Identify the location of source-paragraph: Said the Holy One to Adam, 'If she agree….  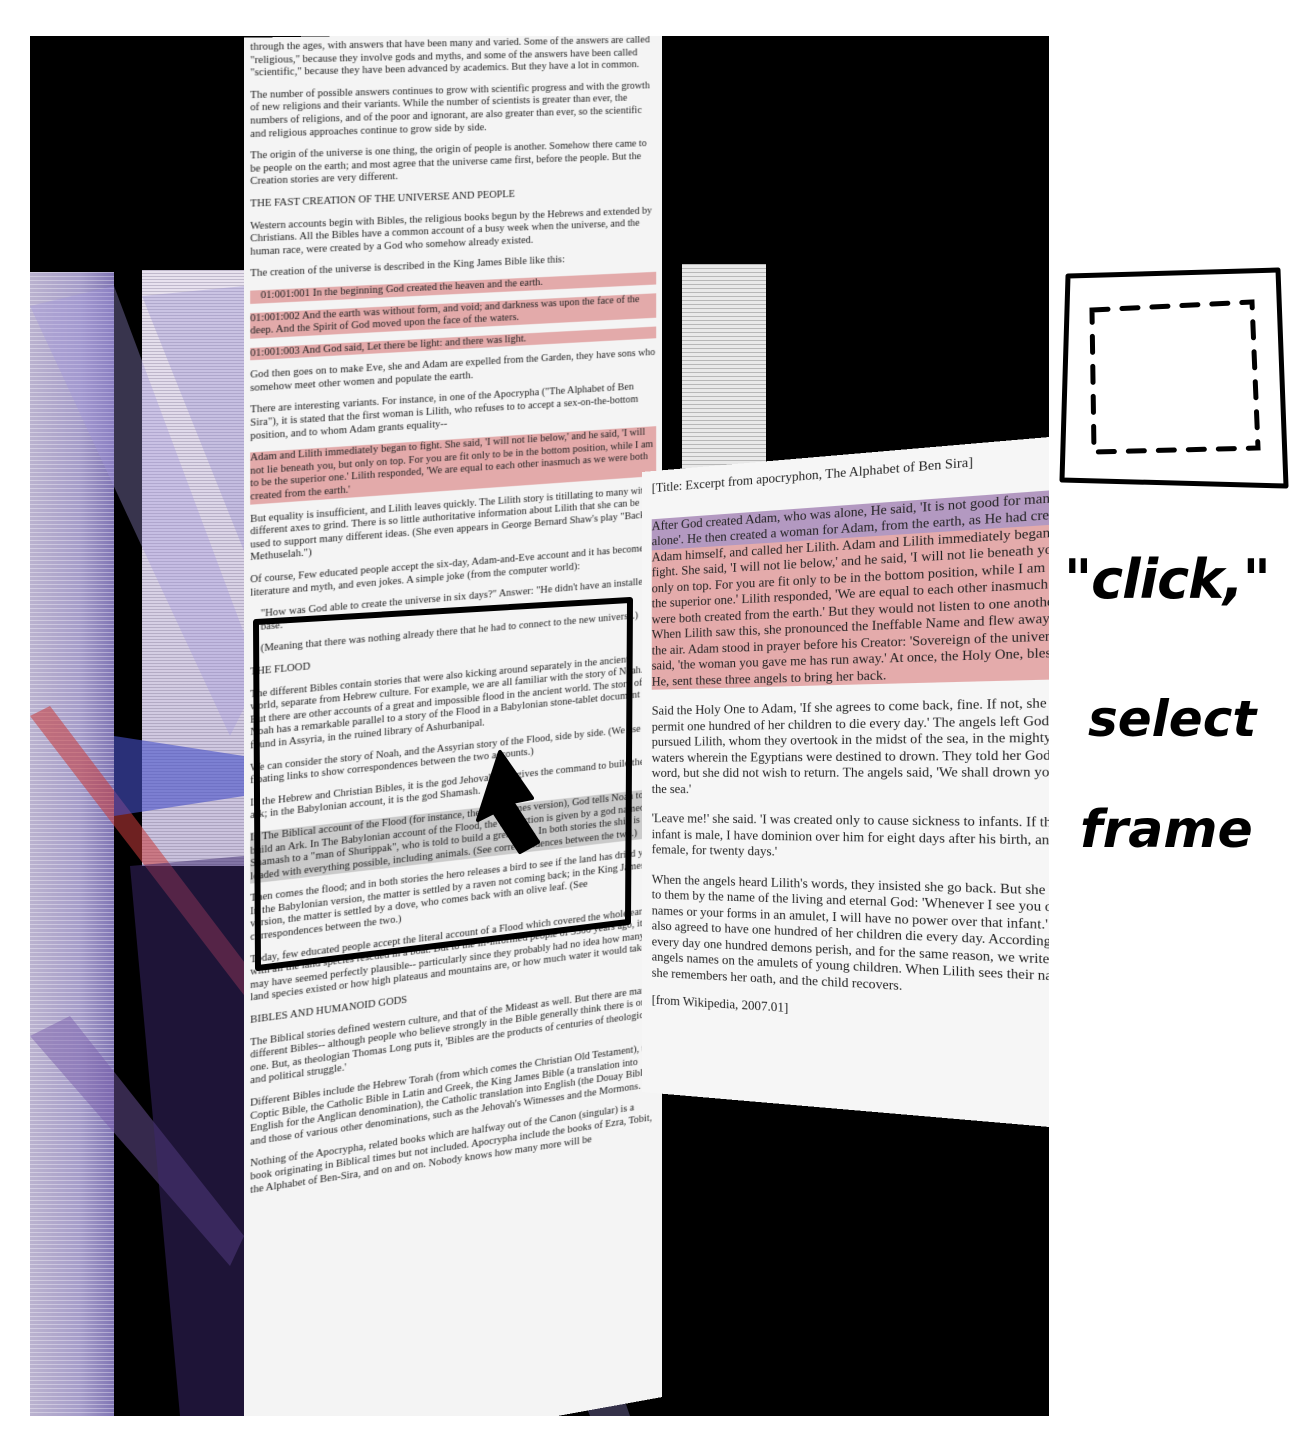
(850, 746).